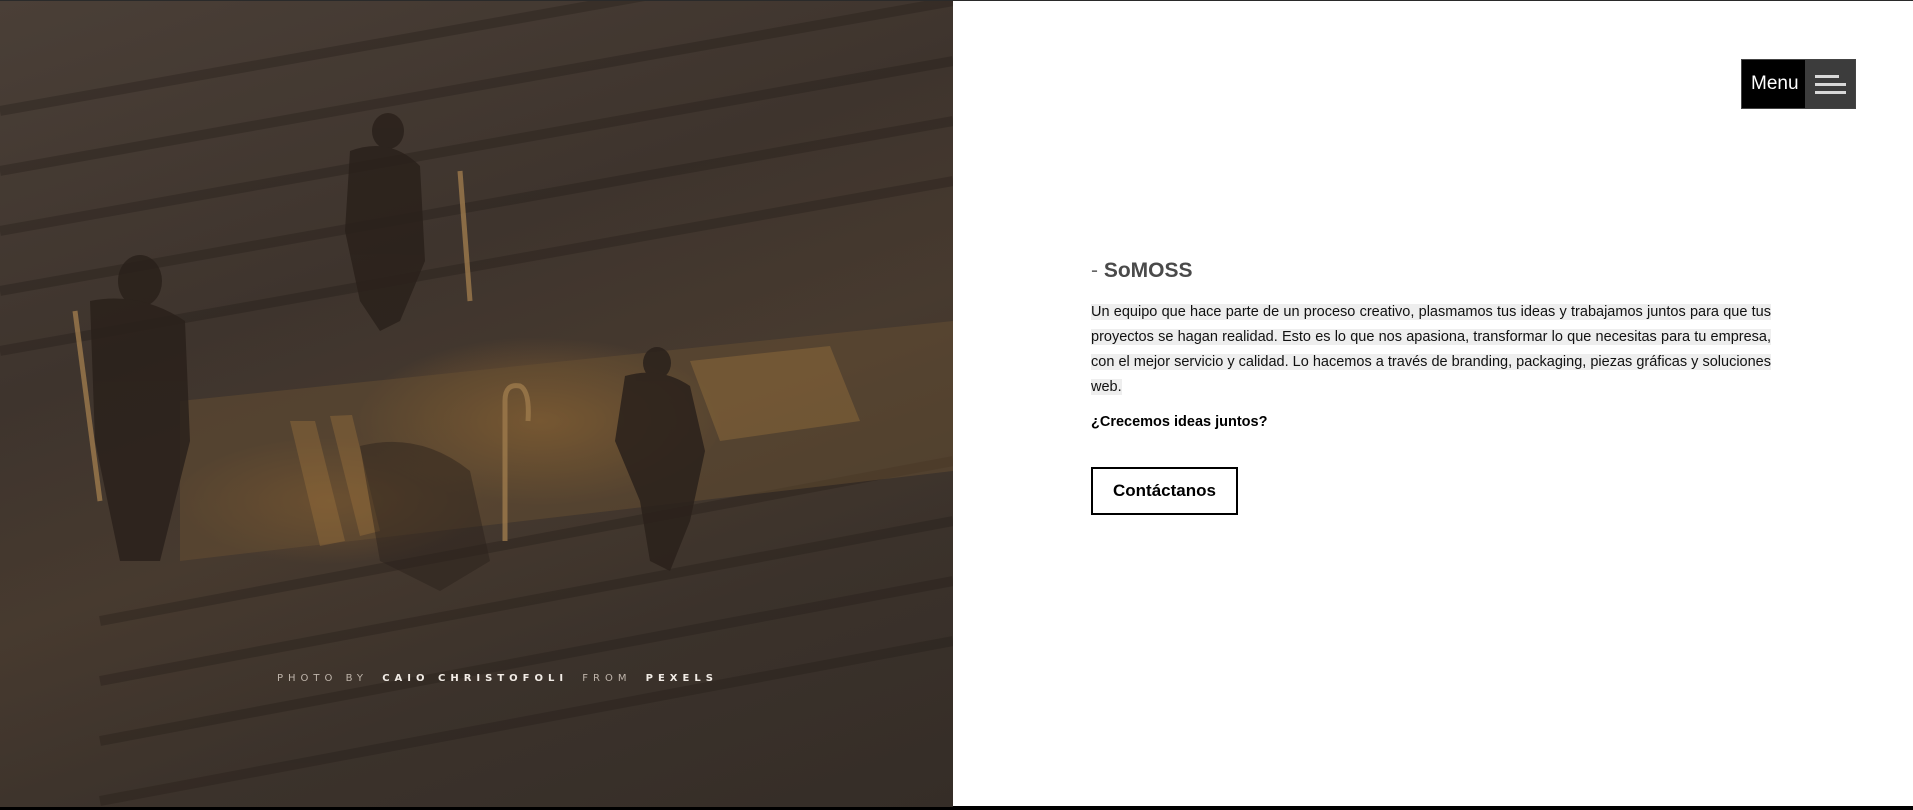  What do you see at coordinates (1179, 422) in the screenshot?
I see `section-question: ¿Crecemos ideas juntos?` at bounding box center [1179, 422].